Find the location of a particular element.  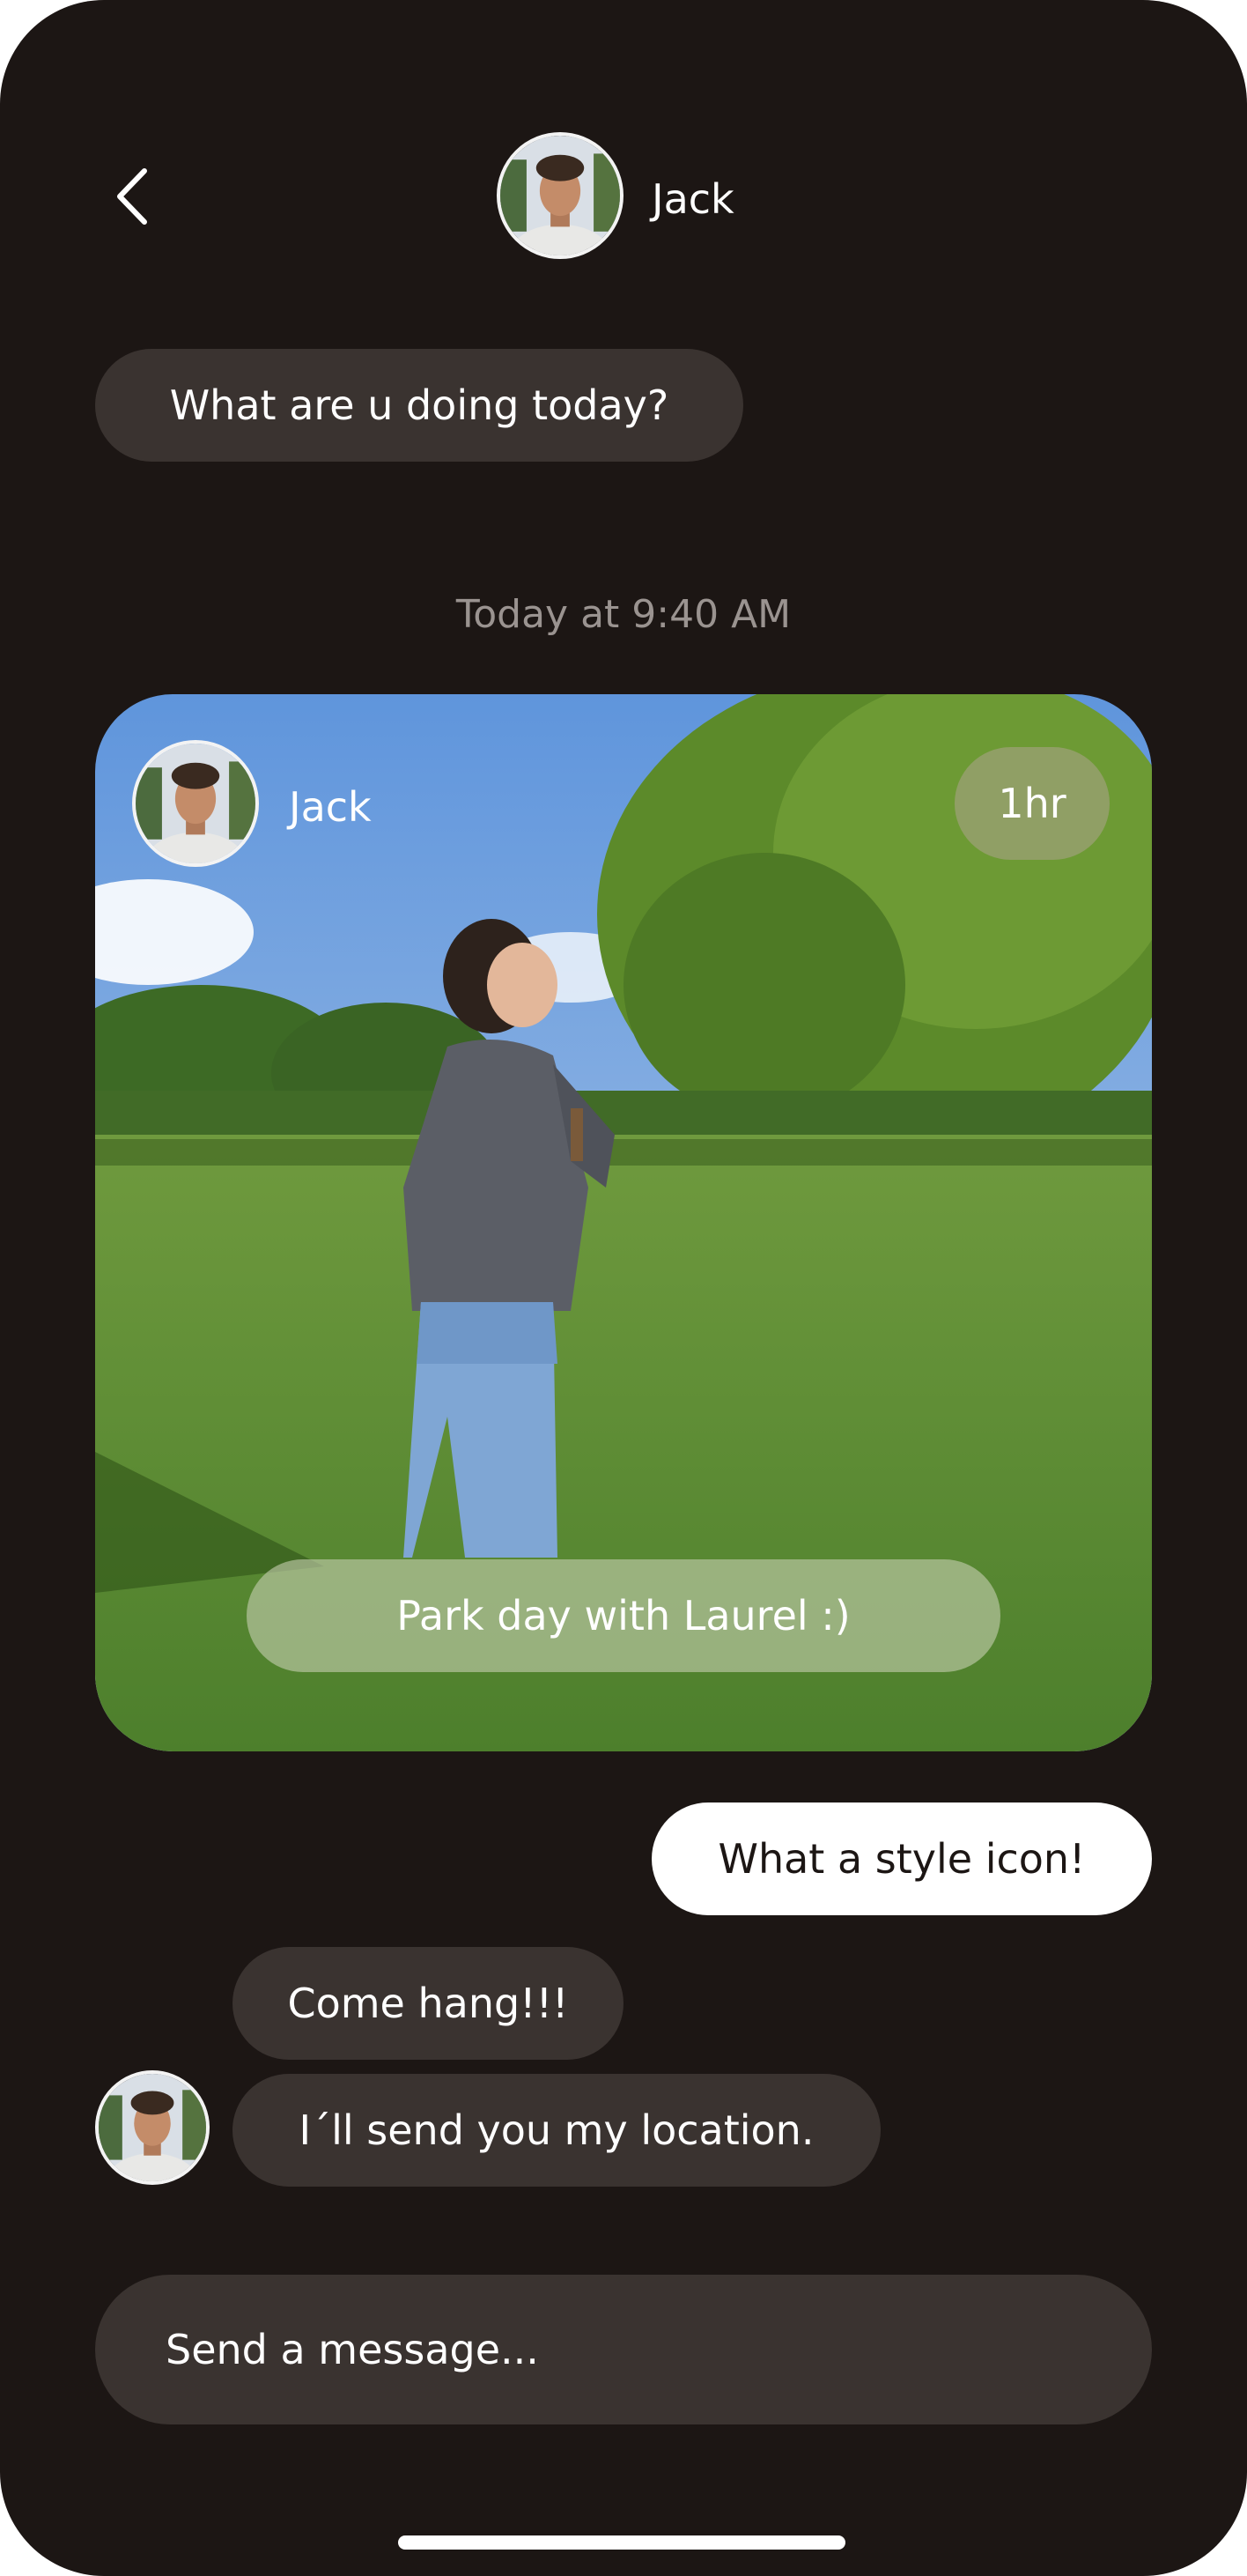

post-author-avatar is located at coordinates (195, 804).